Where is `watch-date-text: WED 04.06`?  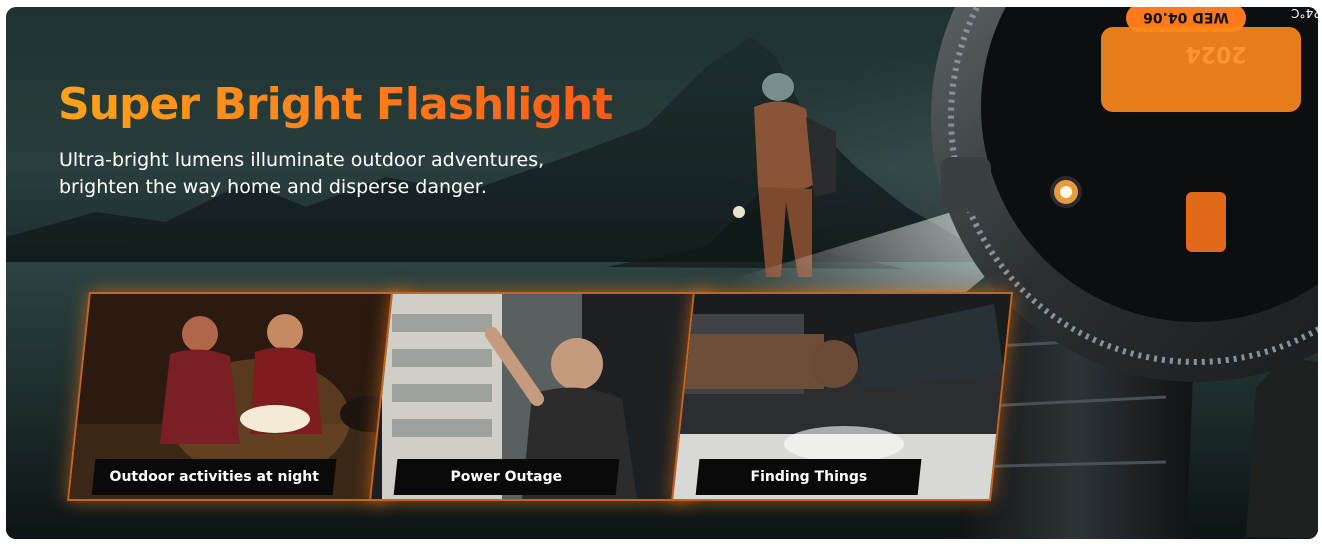 watch-date-text: WED 04.06 is located at coordinates (1186, 17).